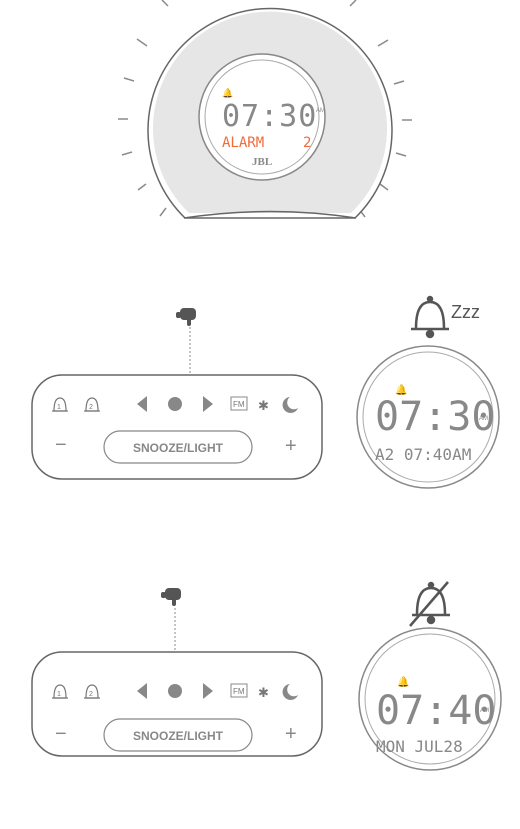 The width and height of the screenshot is (520, 829). Describe the element at coordinates (483, 419) in the screenshot. I see `display-1-ampm: AM` at that location.